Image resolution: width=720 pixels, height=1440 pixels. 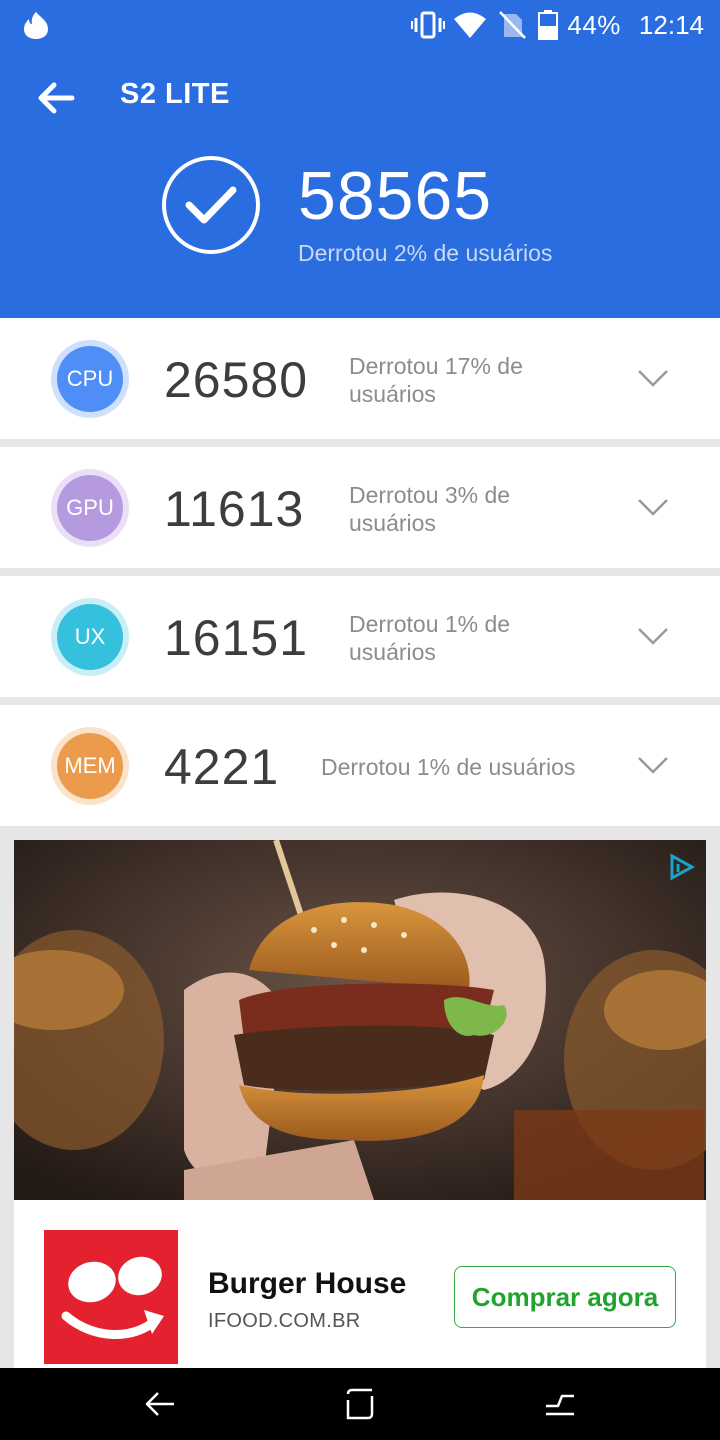 I want to click on result-row-ux: UX 16151 Derrotou 1% de usuários, so click(x=360, y=636).